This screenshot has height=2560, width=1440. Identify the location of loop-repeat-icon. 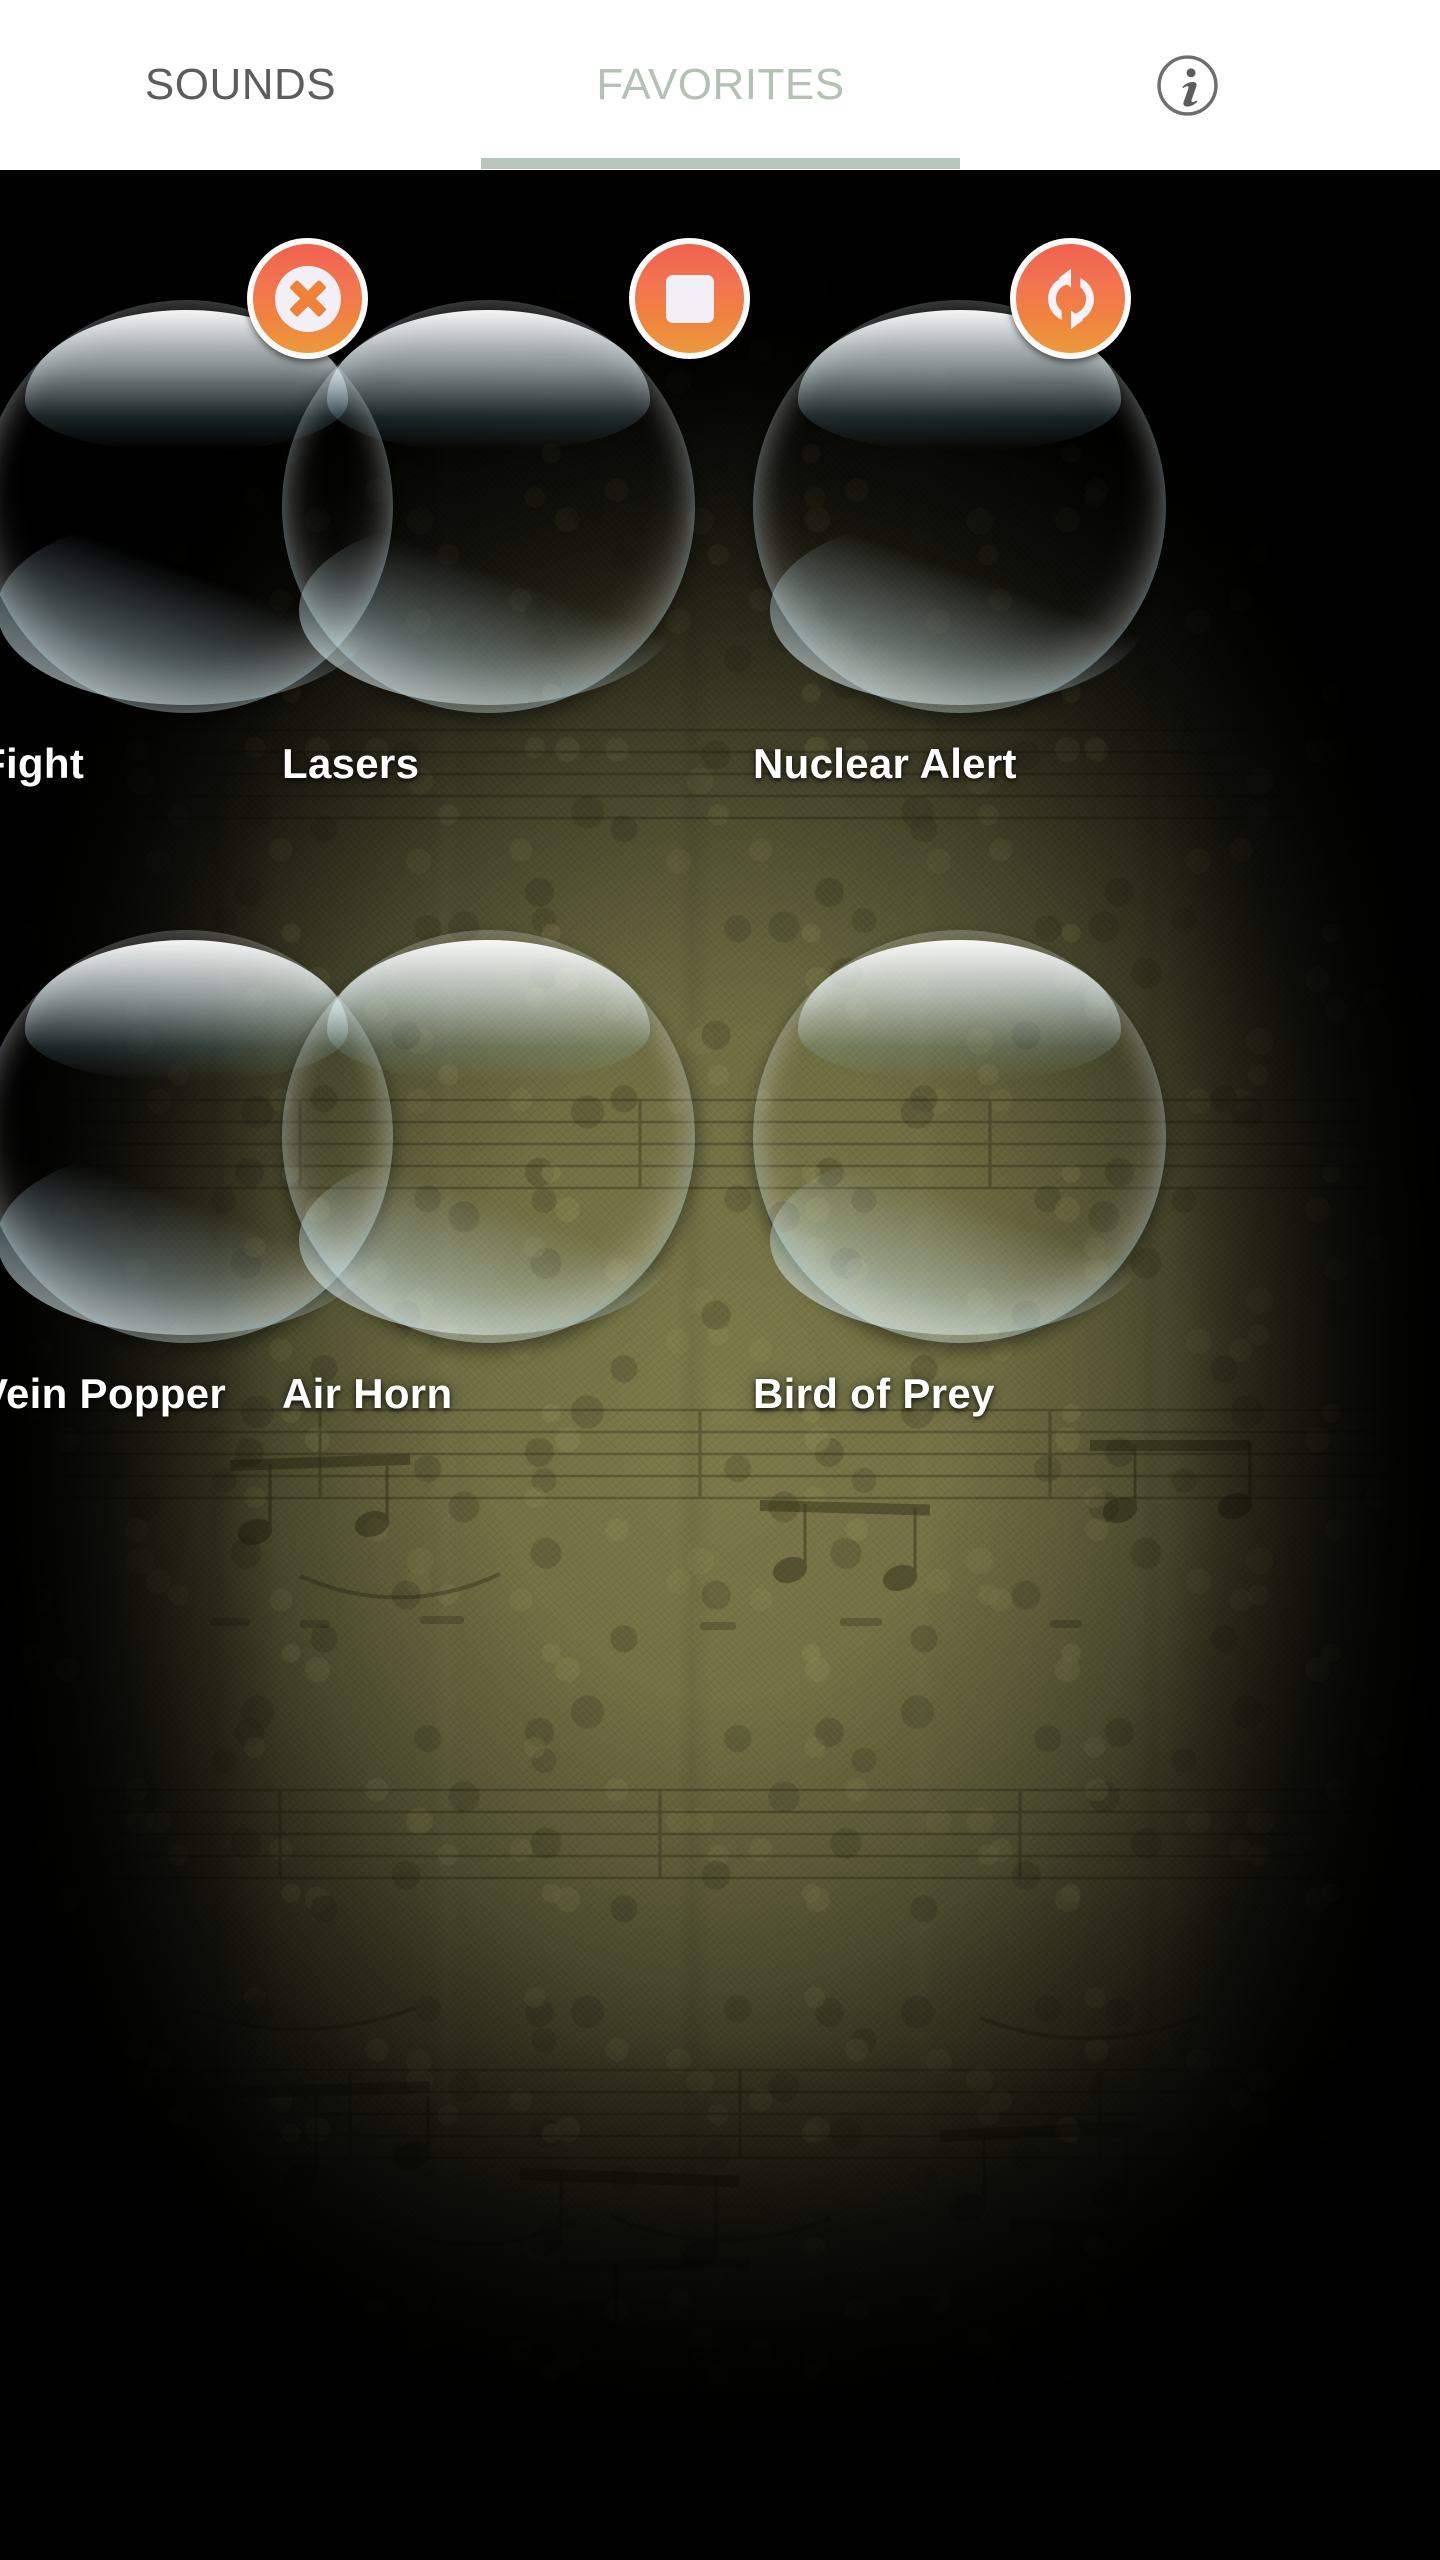
(1071, 299).